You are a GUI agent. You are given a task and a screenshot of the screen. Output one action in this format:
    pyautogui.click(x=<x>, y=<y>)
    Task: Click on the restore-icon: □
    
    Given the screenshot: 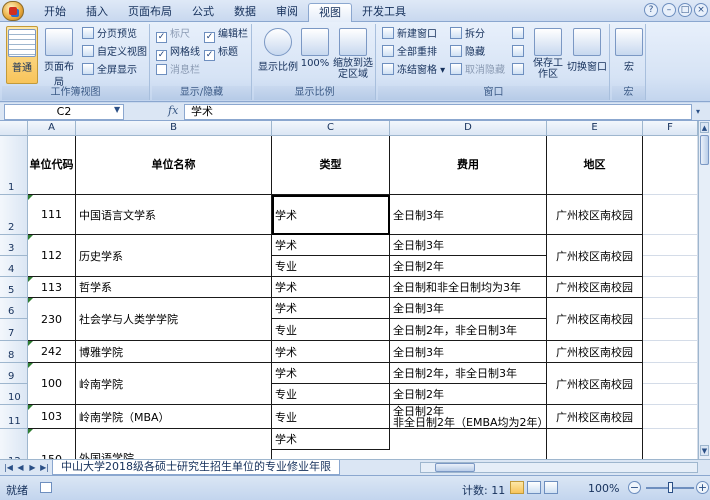 What is the action you would take?
    pyautogui.click(x=685, y=10)
    